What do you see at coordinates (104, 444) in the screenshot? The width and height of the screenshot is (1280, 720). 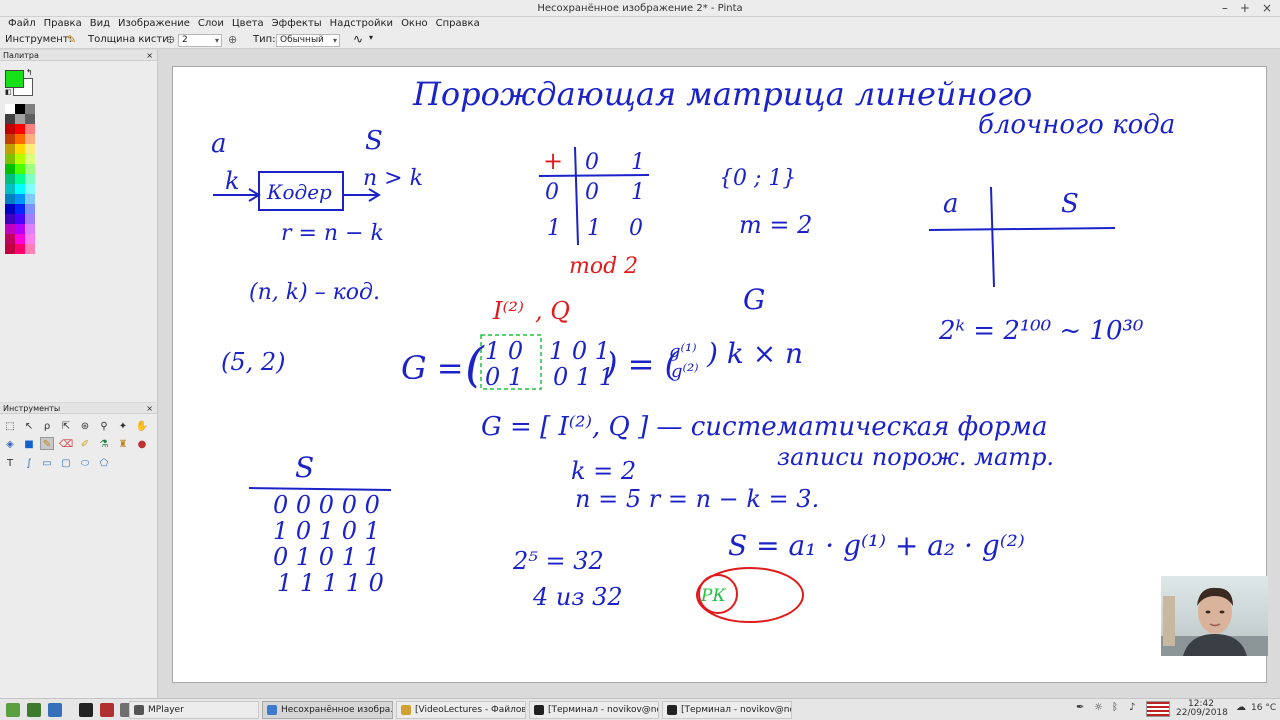 I see `color-picker-icon: ⚗` at bounding box center [104, 444].